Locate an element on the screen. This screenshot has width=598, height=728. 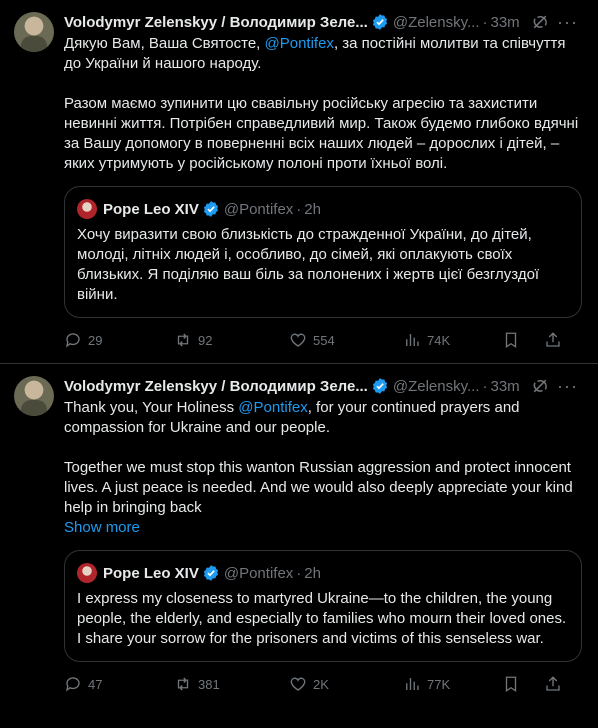
repost-count: 381 is located at coordinates (209, 684).